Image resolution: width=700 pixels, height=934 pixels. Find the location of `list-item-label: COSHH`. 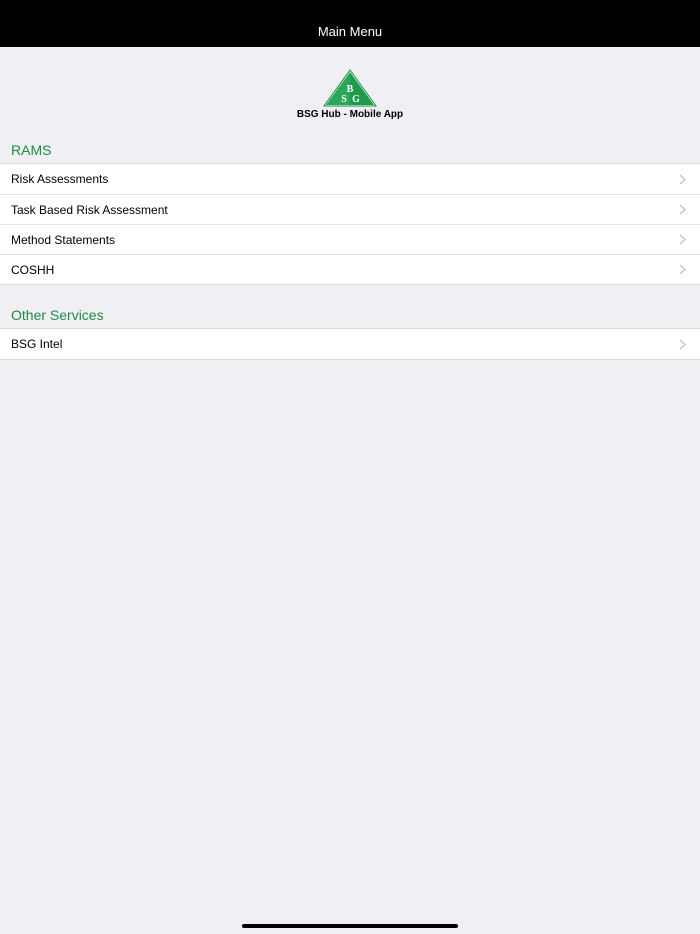

list-item-label: COSHH is located at coordinates (33, 269).